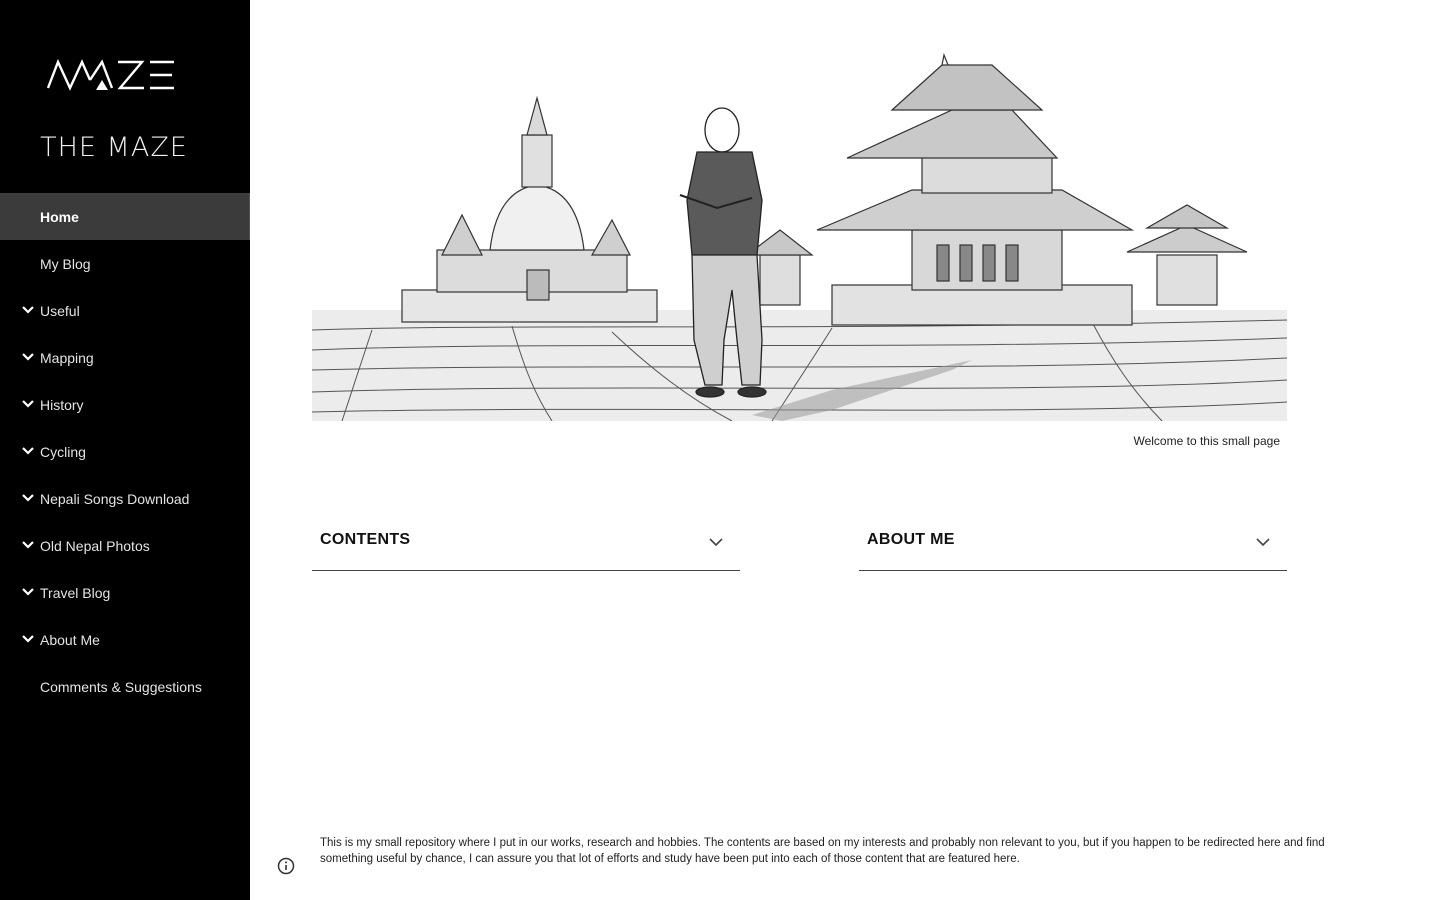 The height and width of the screenshot is (900, 1440). I want to click on sidebar-item-label: Useful, so click(60, 310).